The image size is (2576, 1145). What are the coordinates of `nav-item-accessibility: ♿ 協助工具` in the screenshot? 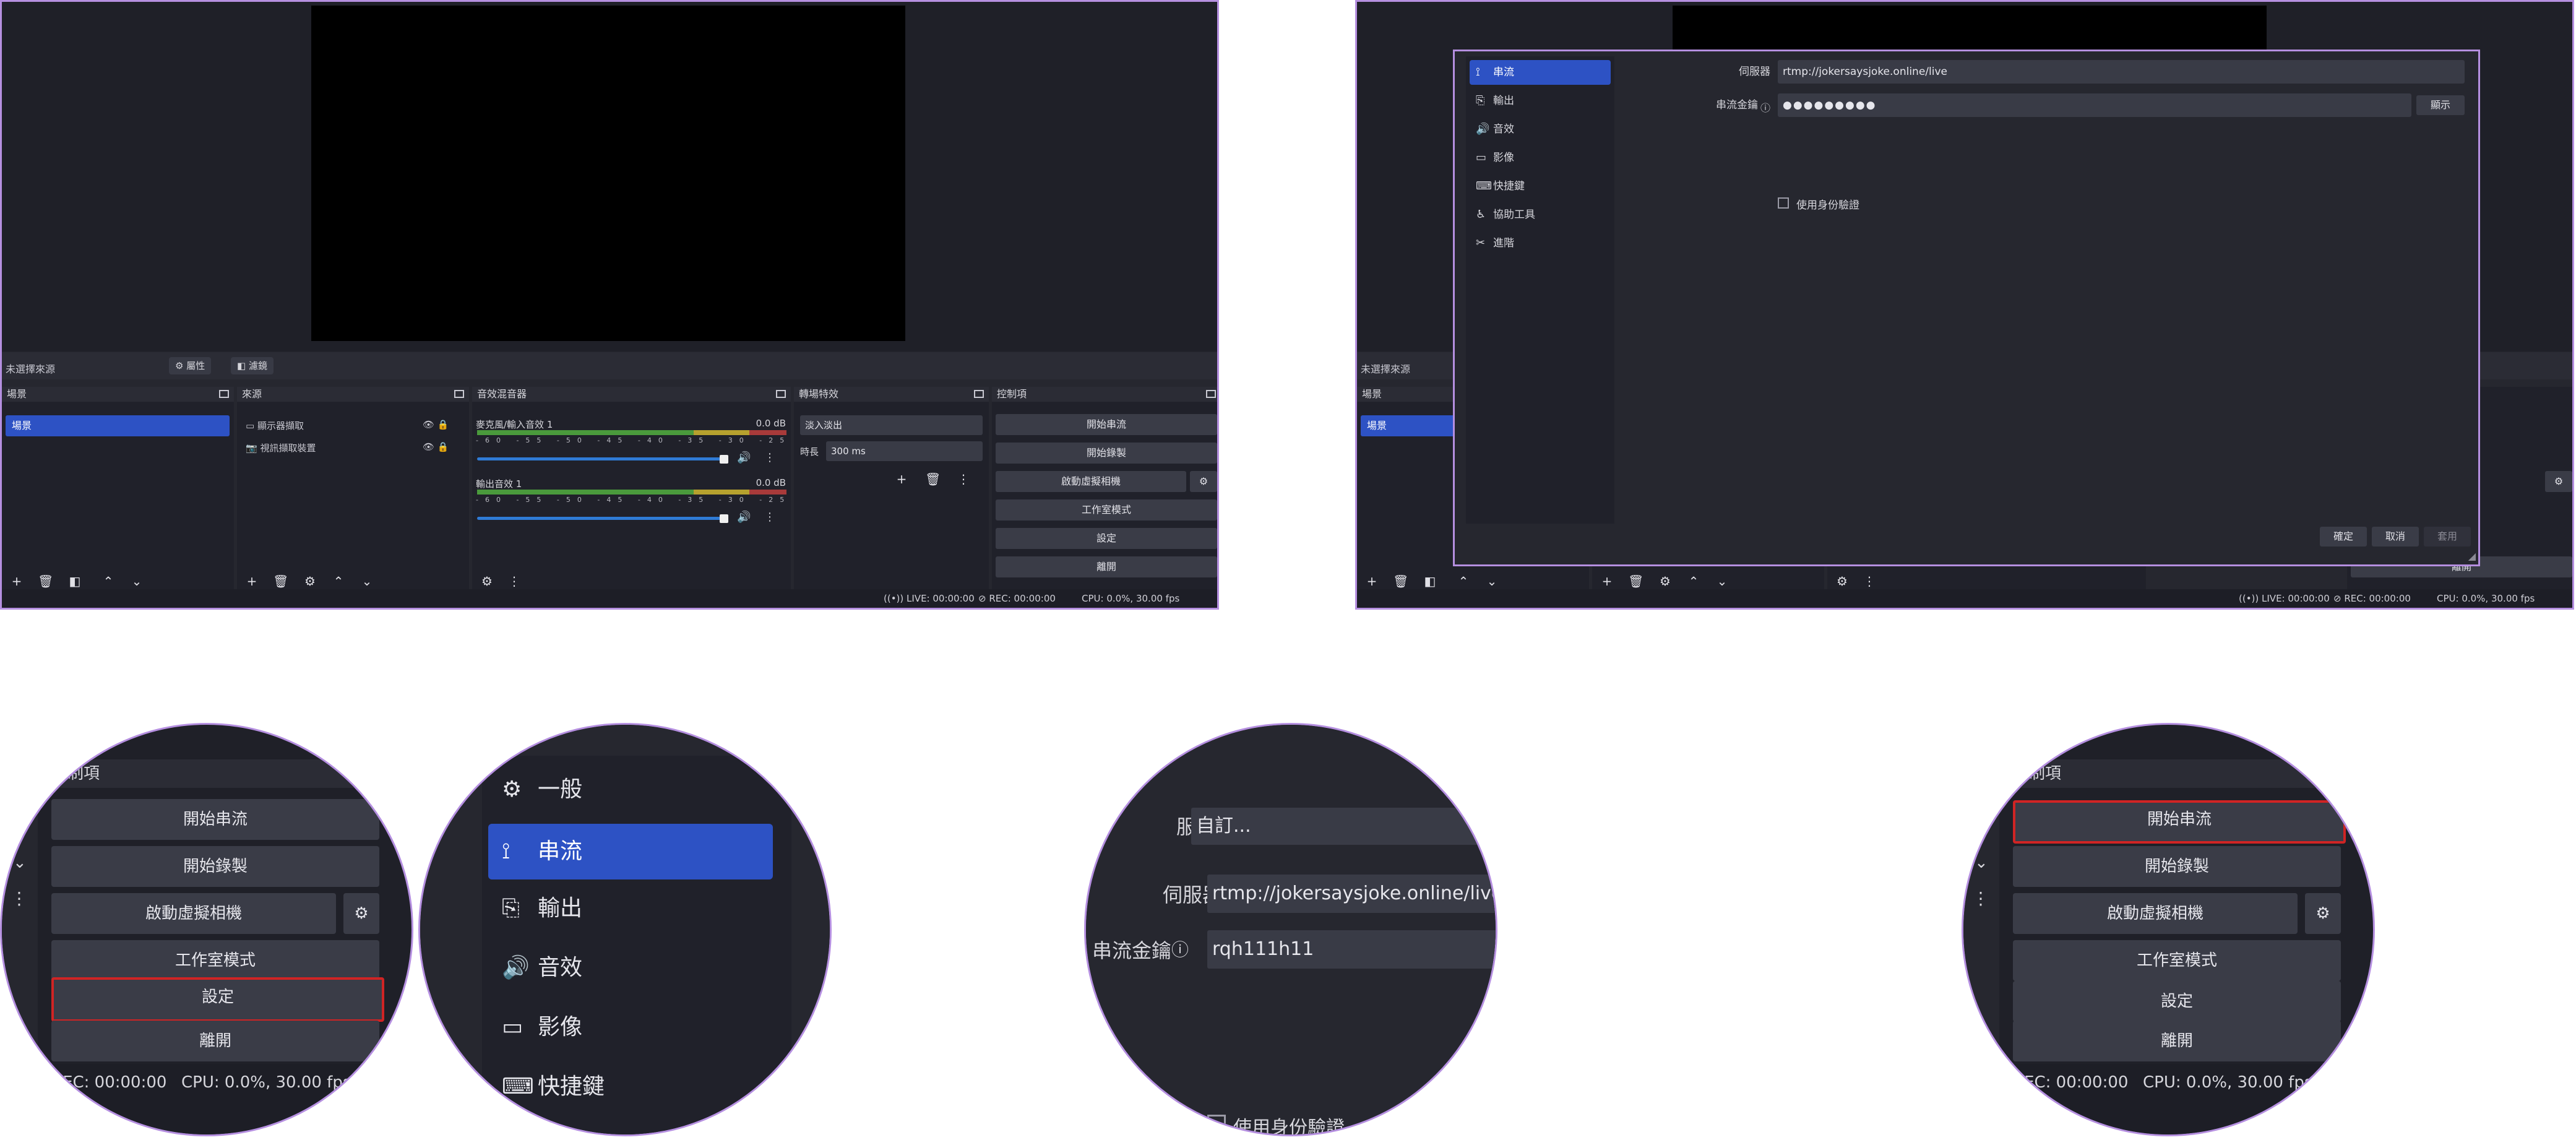 It's located at (1540, 214).